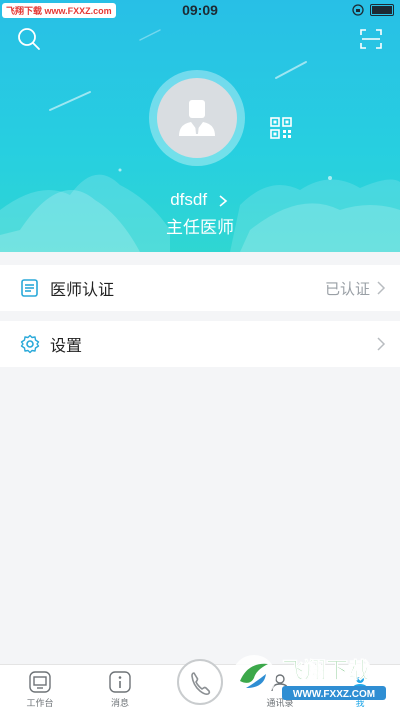 This screenshot has width=400, height=711. Describe the element at coordinates (40, 682) in the screenshot. I see `monitor-icon` at that location.